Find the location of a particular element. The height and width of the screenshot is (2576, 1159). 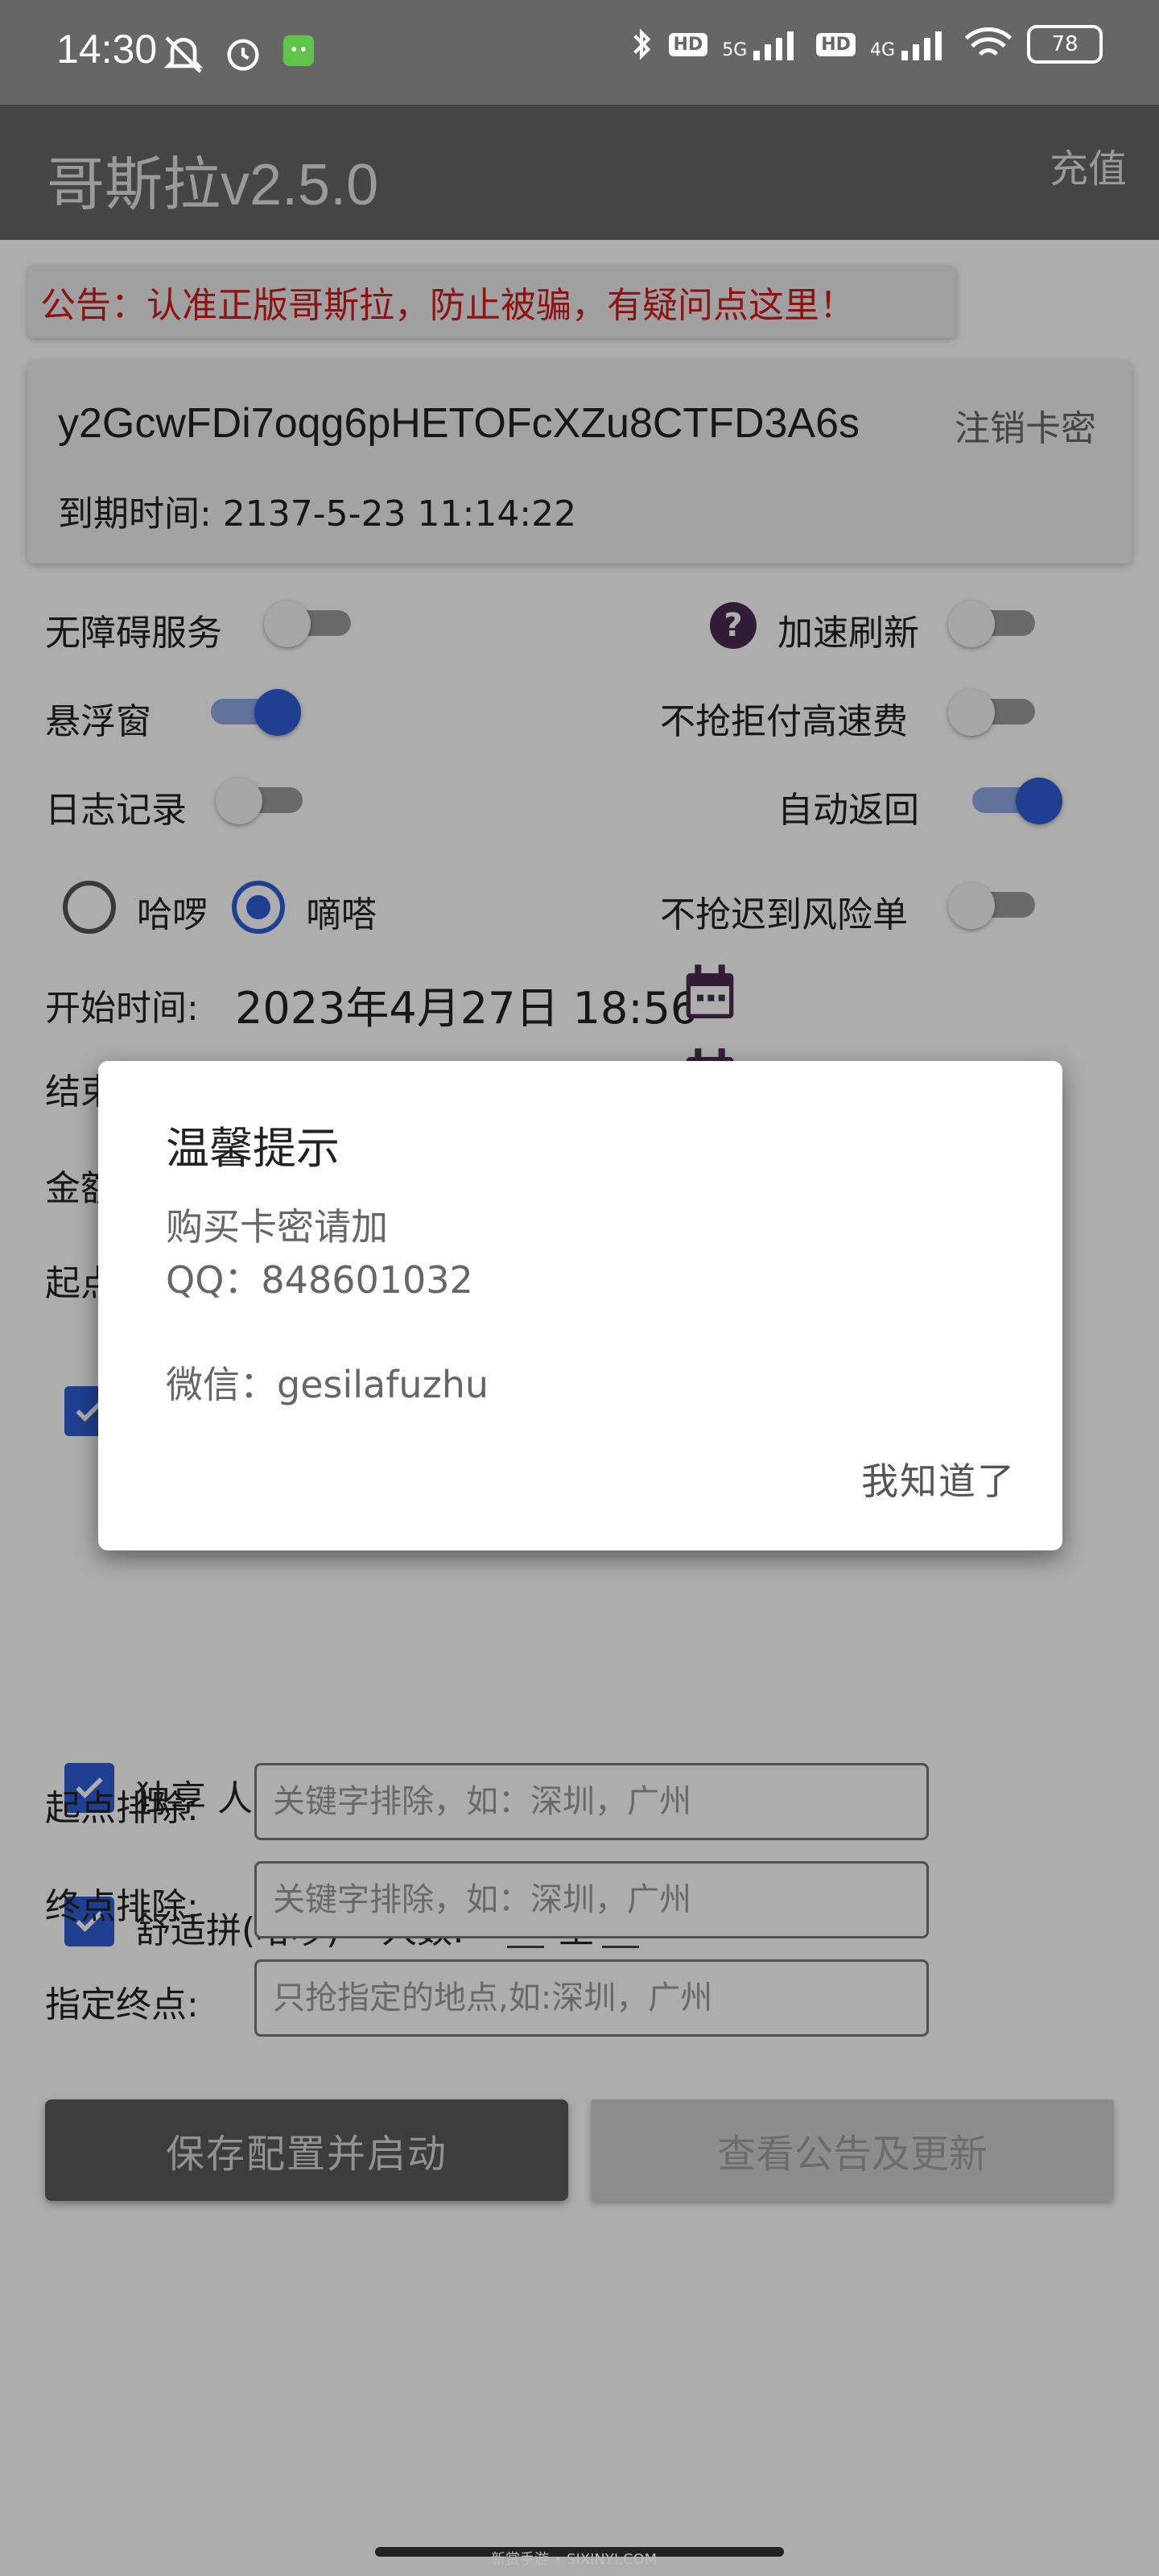

status-bar: 14:30 HD 5G HD 4G 78 is located at coordinates (579, 53).